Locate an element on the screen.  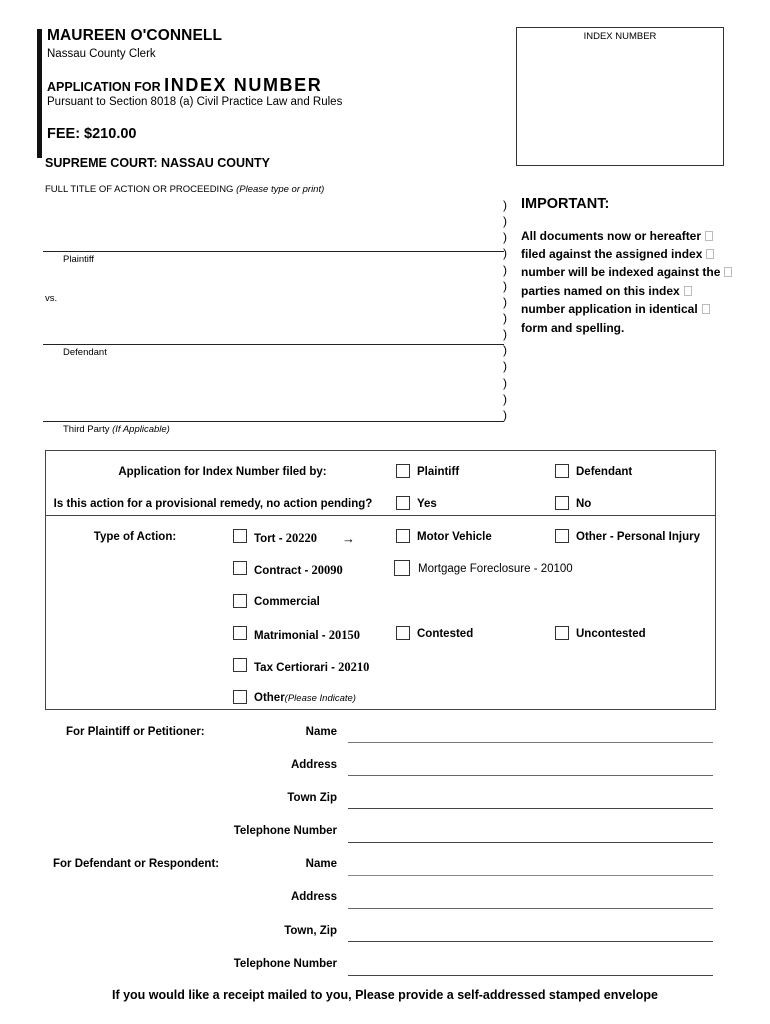
plaintiff-telephone-field is located at coordinates (530, 842).